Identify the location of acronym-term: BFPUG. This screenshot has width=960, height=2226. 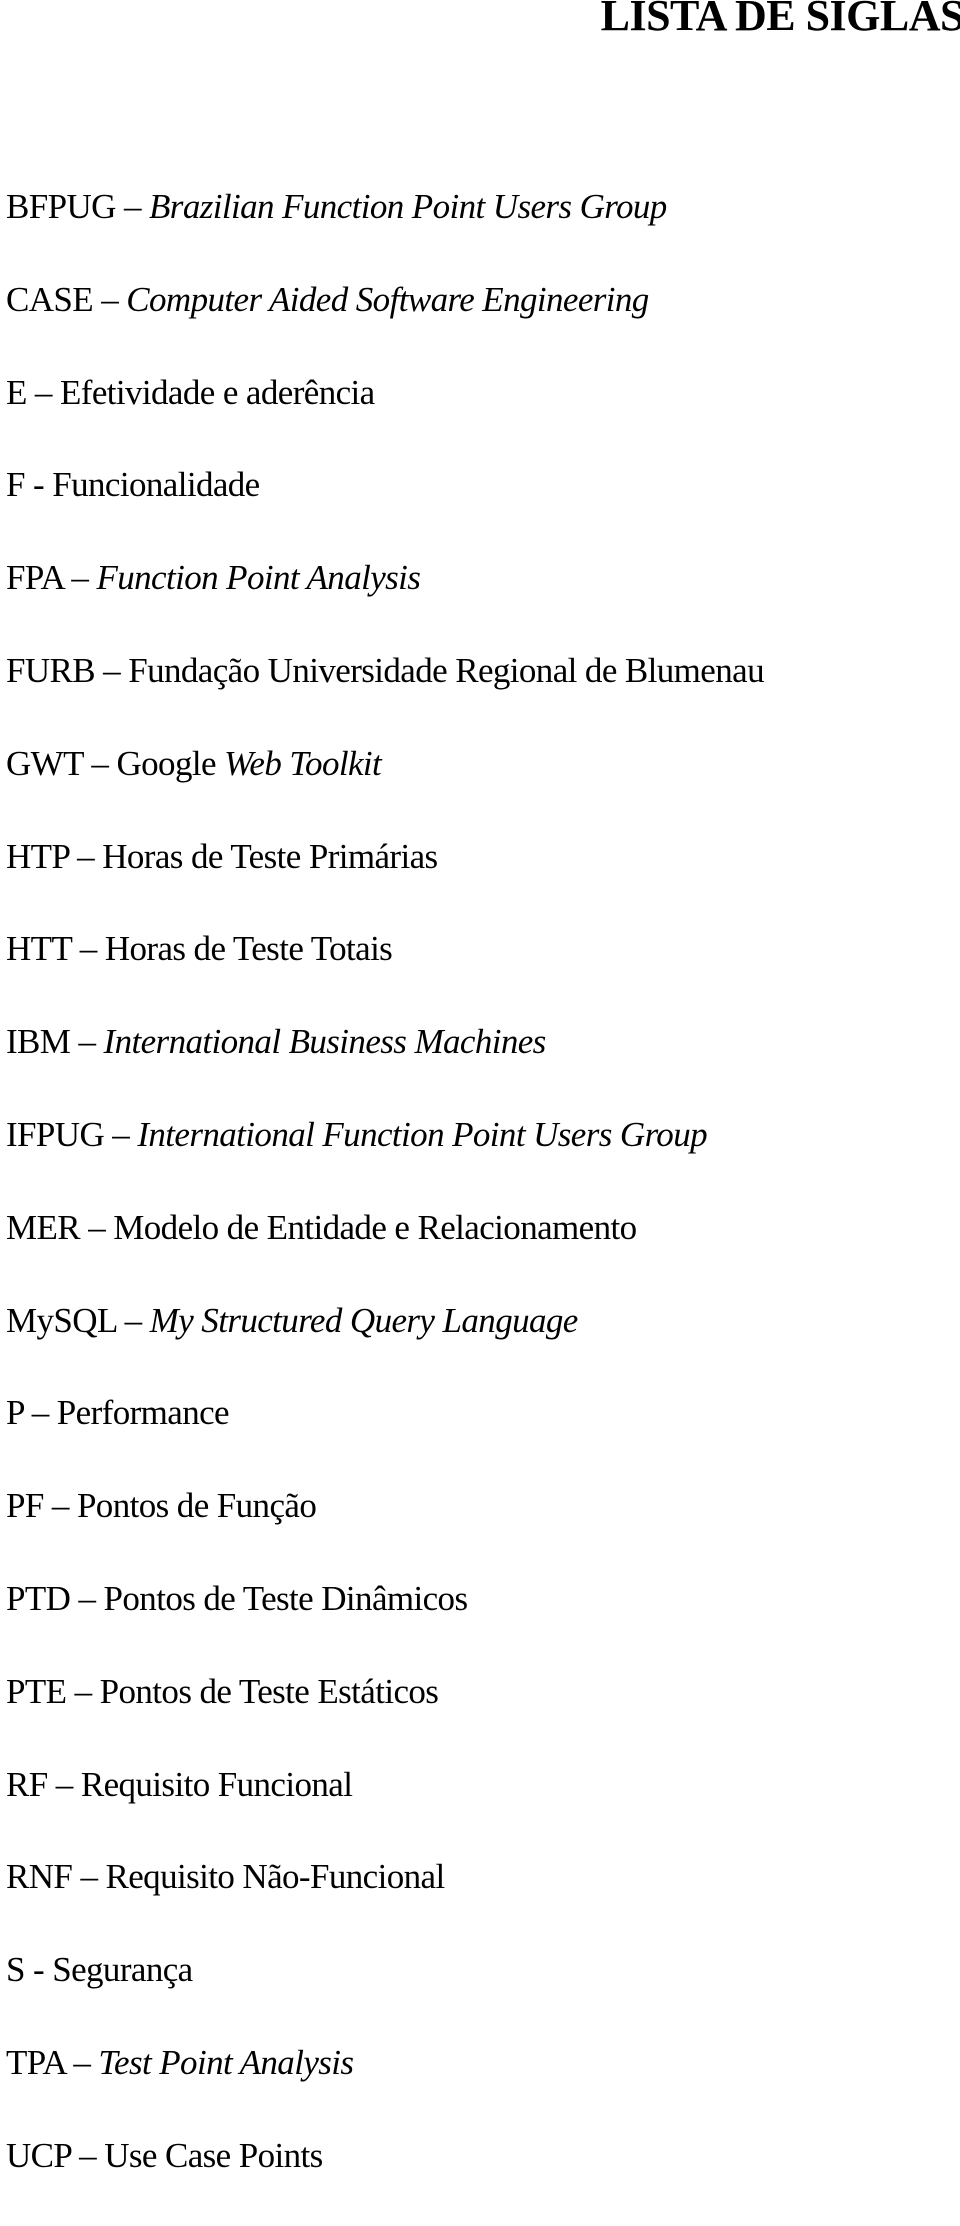
(61, 206).